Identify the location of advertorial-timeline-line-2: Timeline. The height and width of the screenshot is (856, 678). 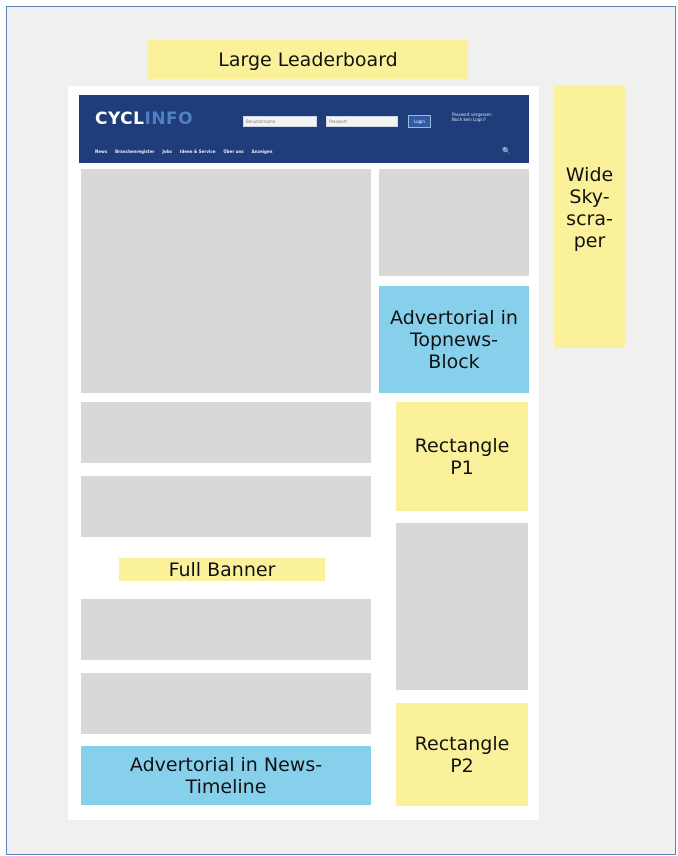
(226, 786).